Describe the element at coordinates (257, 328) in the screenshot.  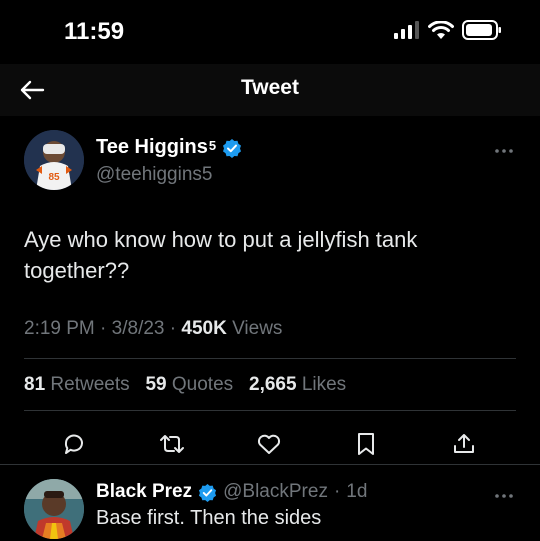
I see `views-label: Views` at that location.